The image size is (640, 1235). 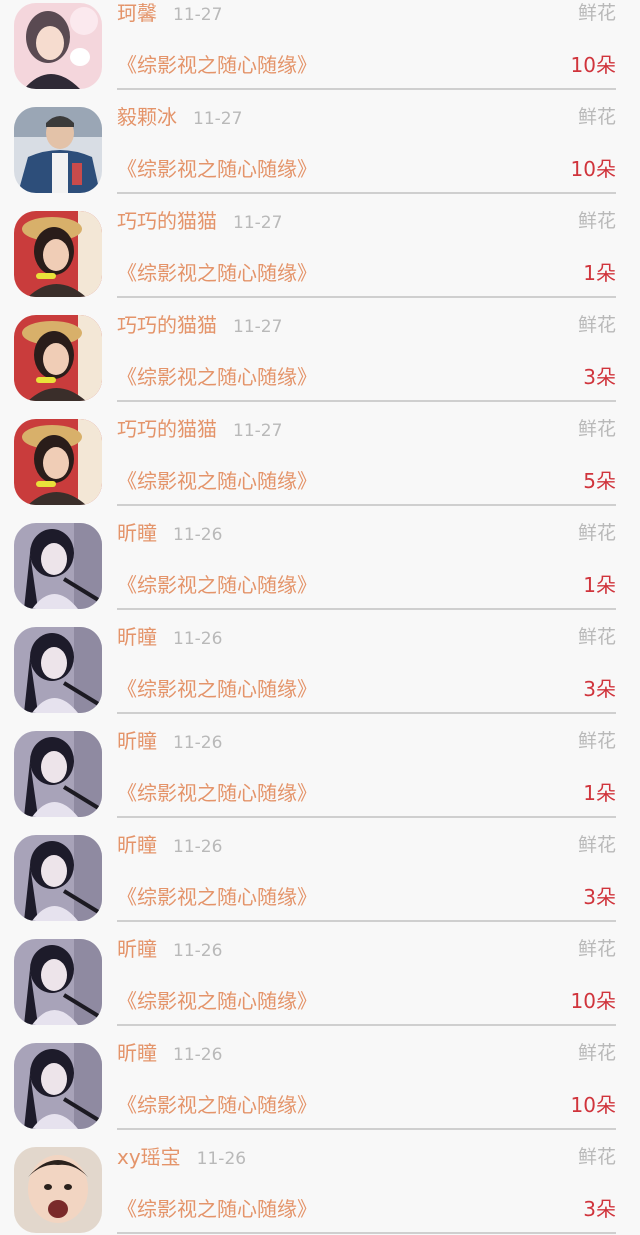 I want to click on gift-count: 1朵, so click(x=599, y=793).